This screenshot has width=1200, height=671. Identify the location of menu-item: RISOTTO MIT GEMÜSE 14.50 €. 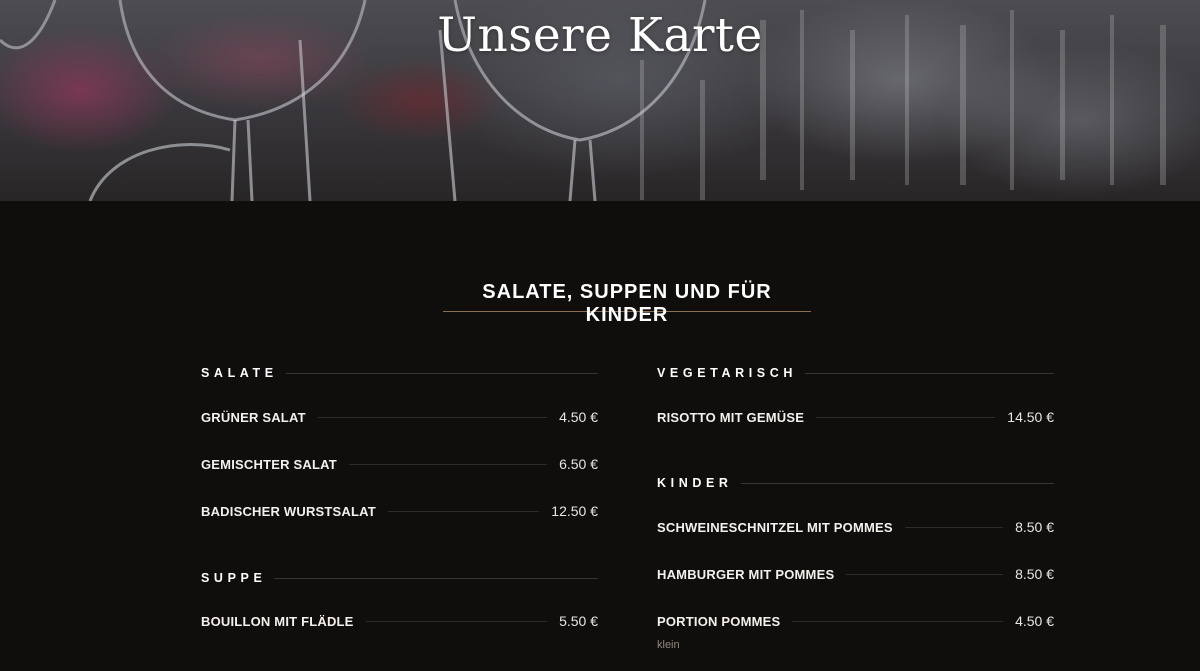
(855, 417).